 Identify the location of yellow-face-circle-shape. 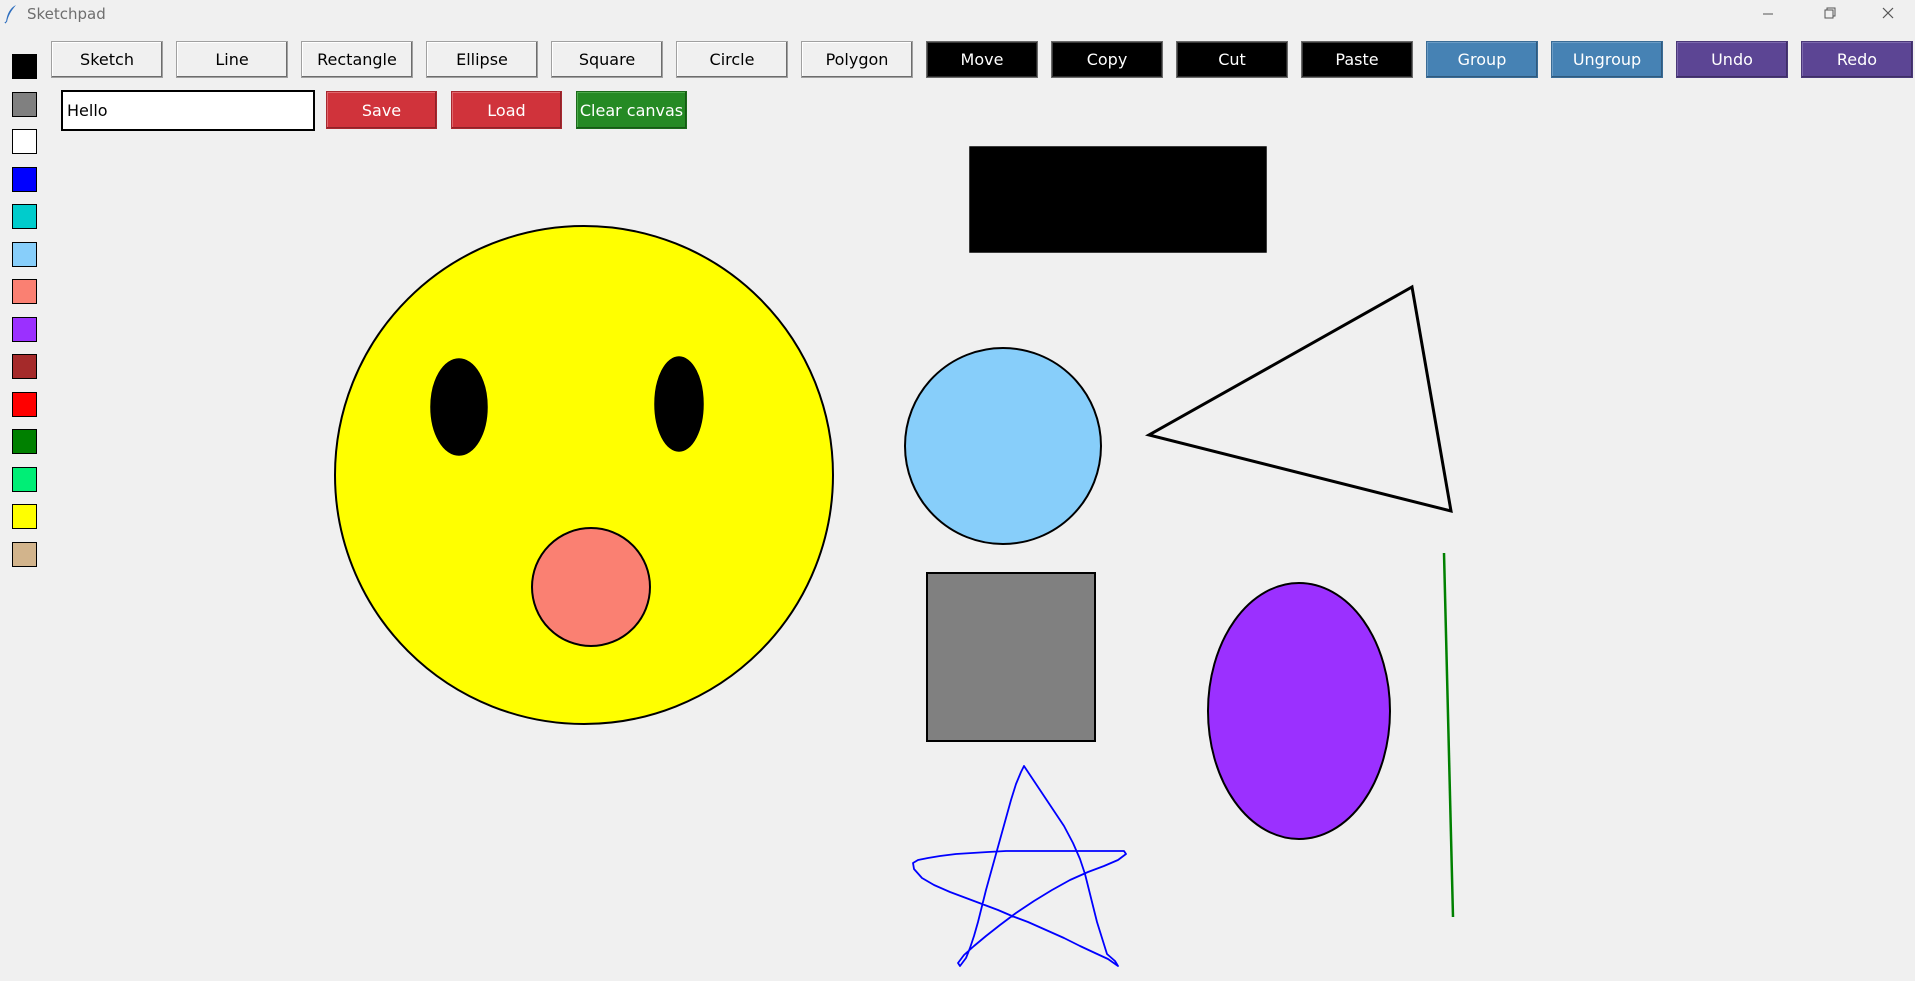
(584, 475).